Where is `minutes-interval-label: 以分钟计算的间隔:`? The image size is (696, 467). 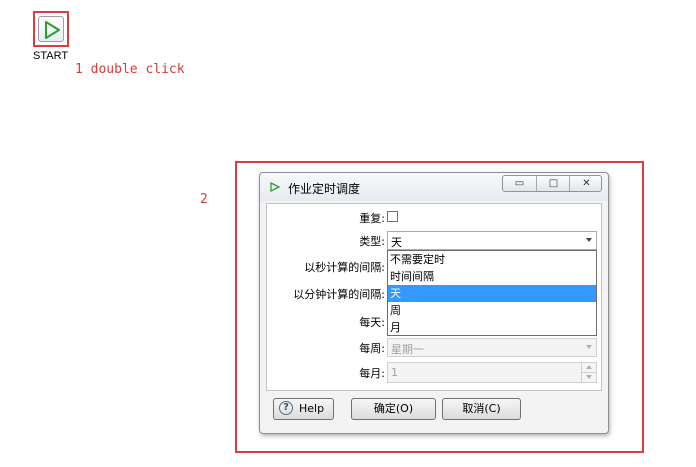
minutes-interval-label: 以分钟计算的间隔: is located at coordinates (339, 294).